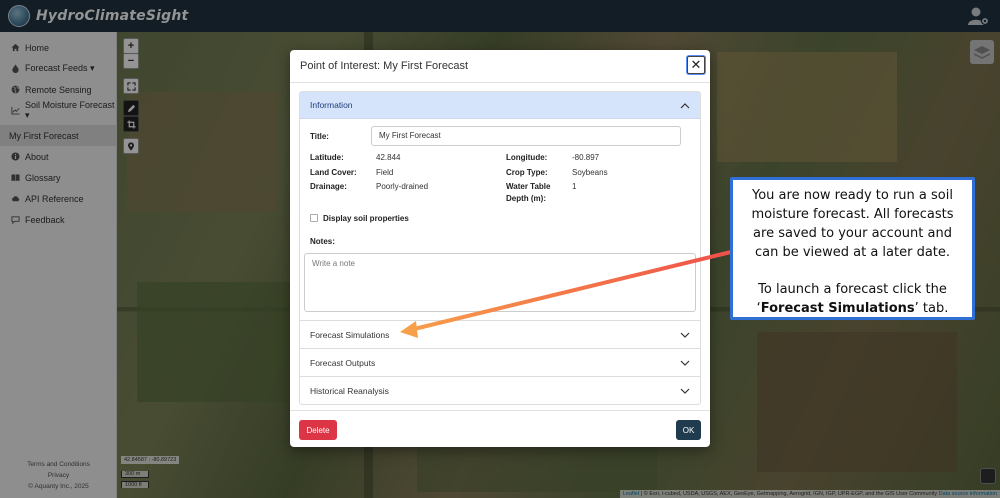  I want to click on title-label: Title:, so click(319, 136).